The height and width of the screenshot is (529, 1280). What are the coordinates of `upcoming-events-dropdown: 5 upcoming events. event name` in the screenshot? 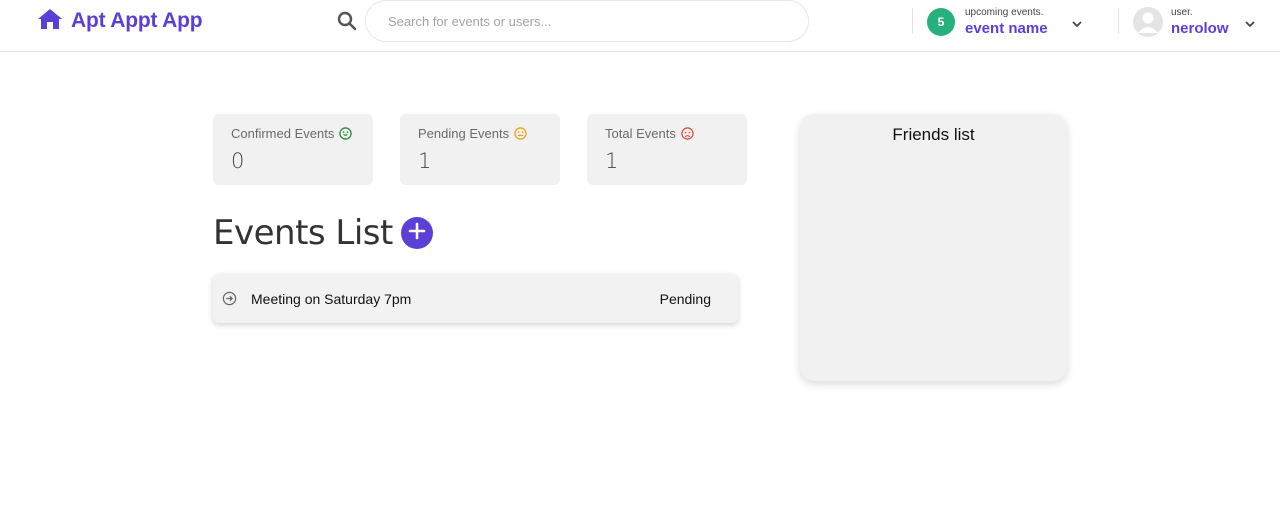 It's located at (1004, 22).